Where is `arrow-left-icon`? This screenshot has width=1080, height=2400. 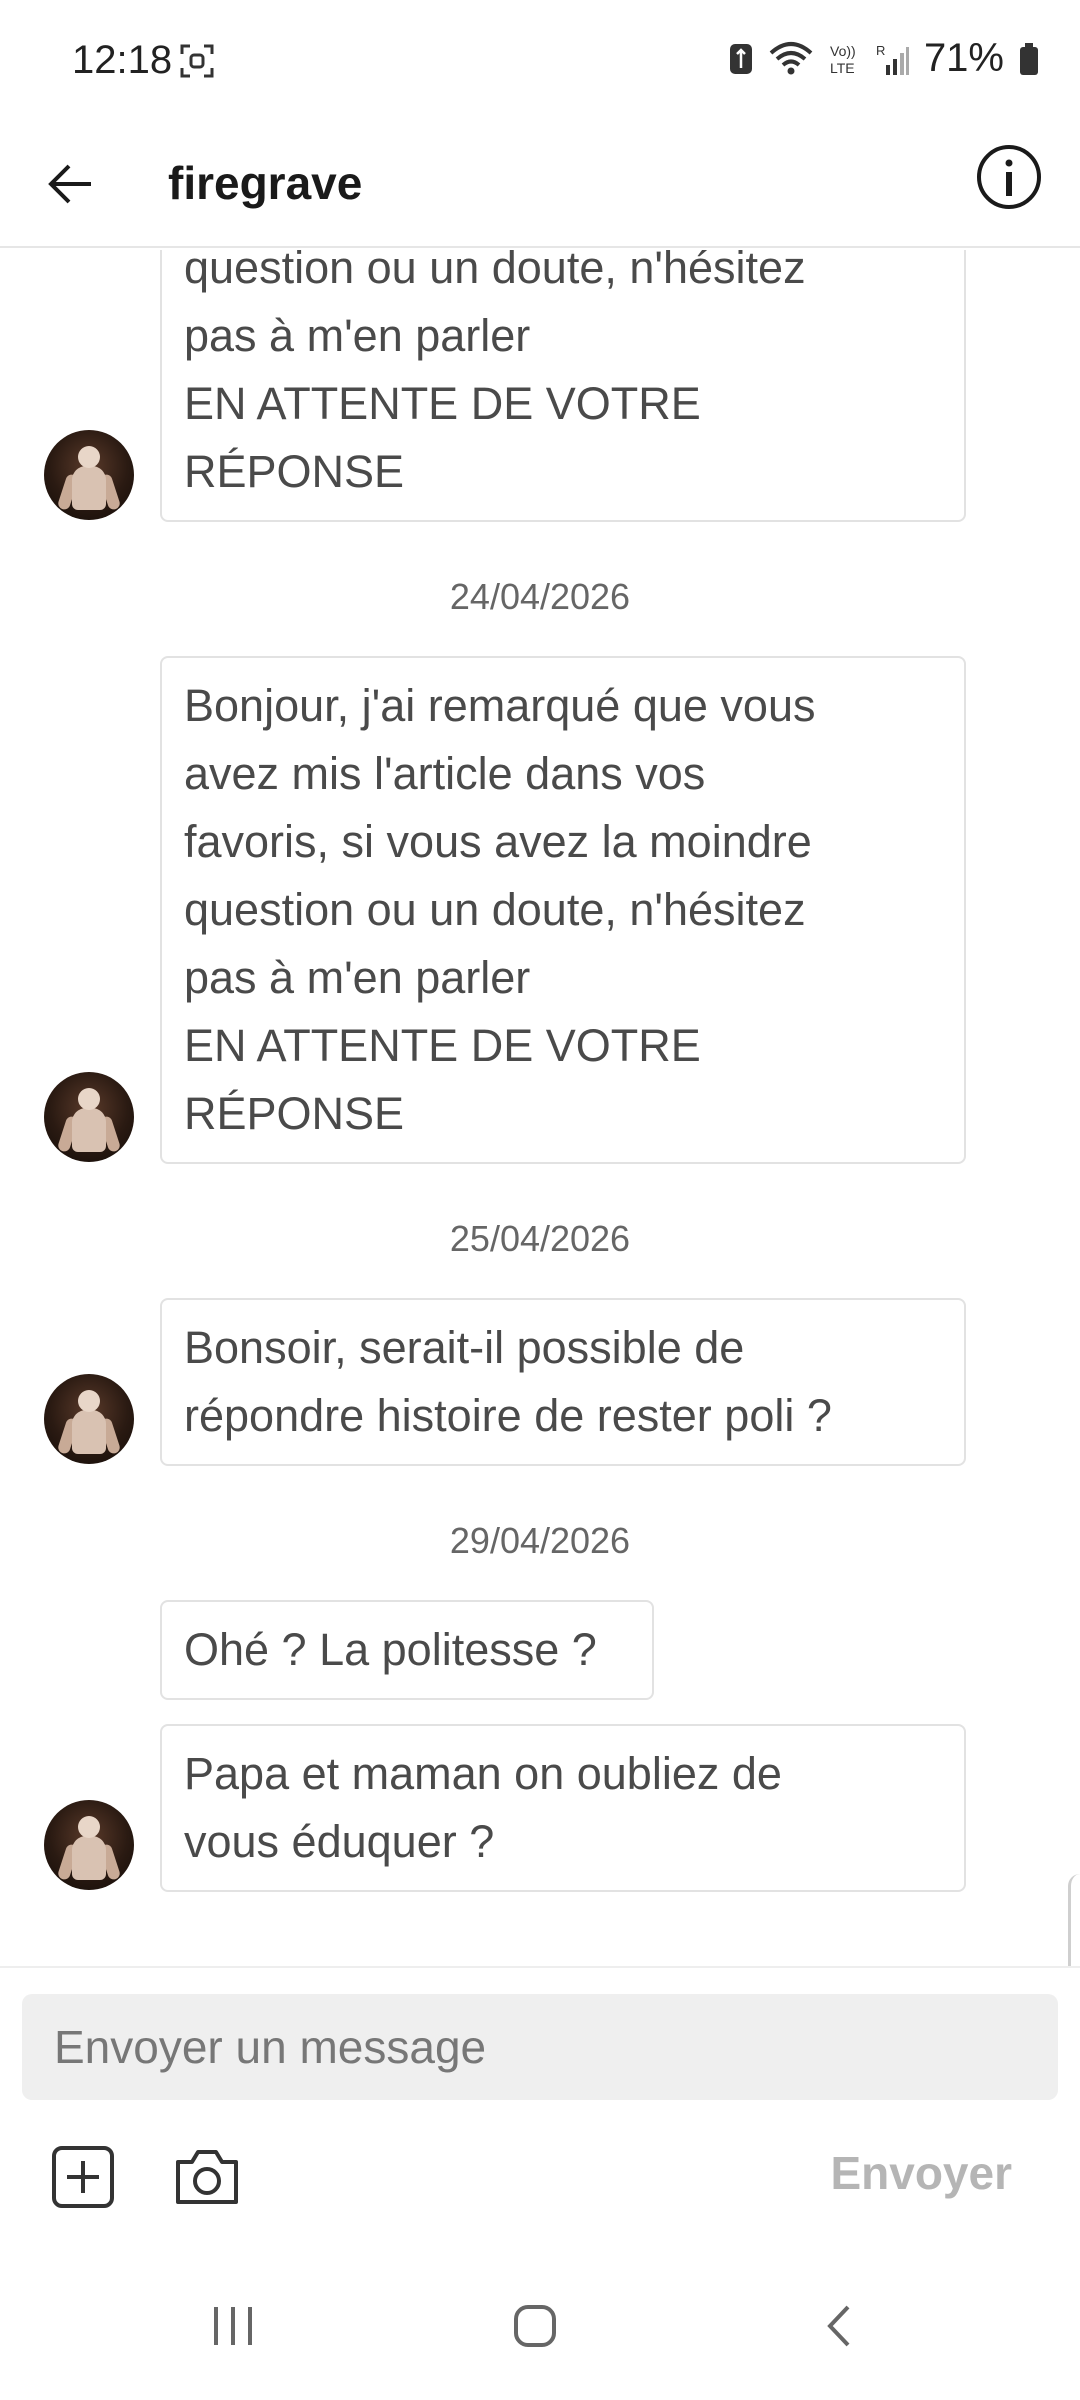 arrow-left-icon is located at coordinates (69, 184).